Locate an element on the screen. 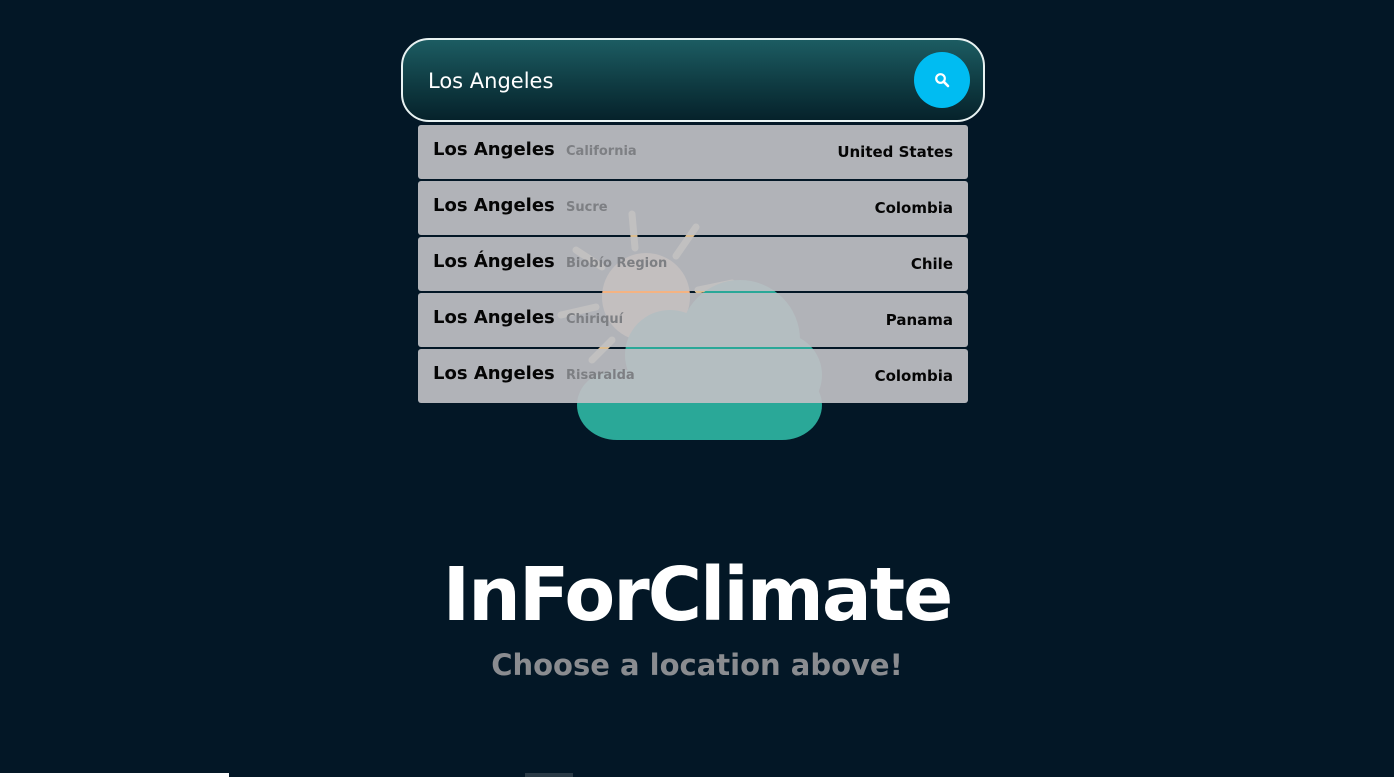  search-bar is located at coordinates (693, 80).